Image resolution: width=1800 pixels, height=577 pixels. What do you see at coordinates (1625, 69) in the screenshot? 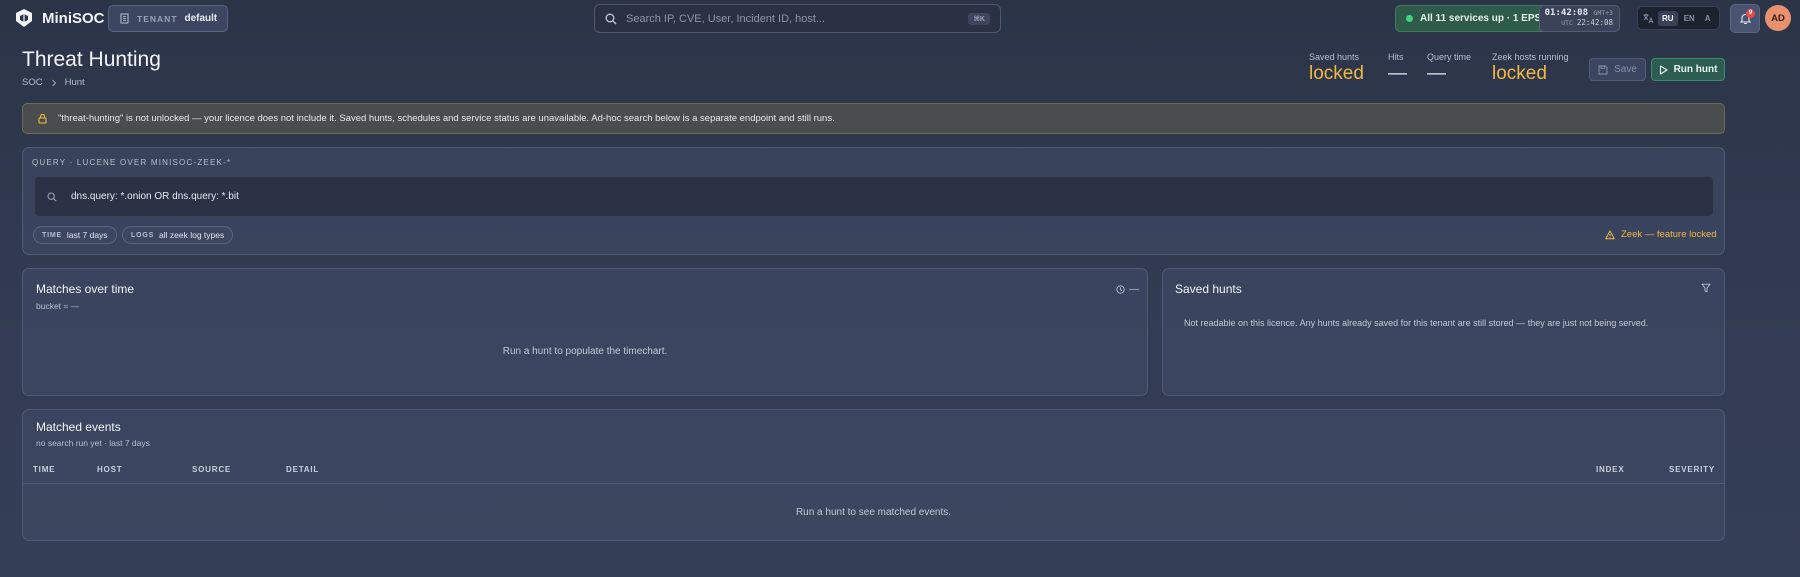
I see `save-label: Save` at bounding box center [1625, 69].